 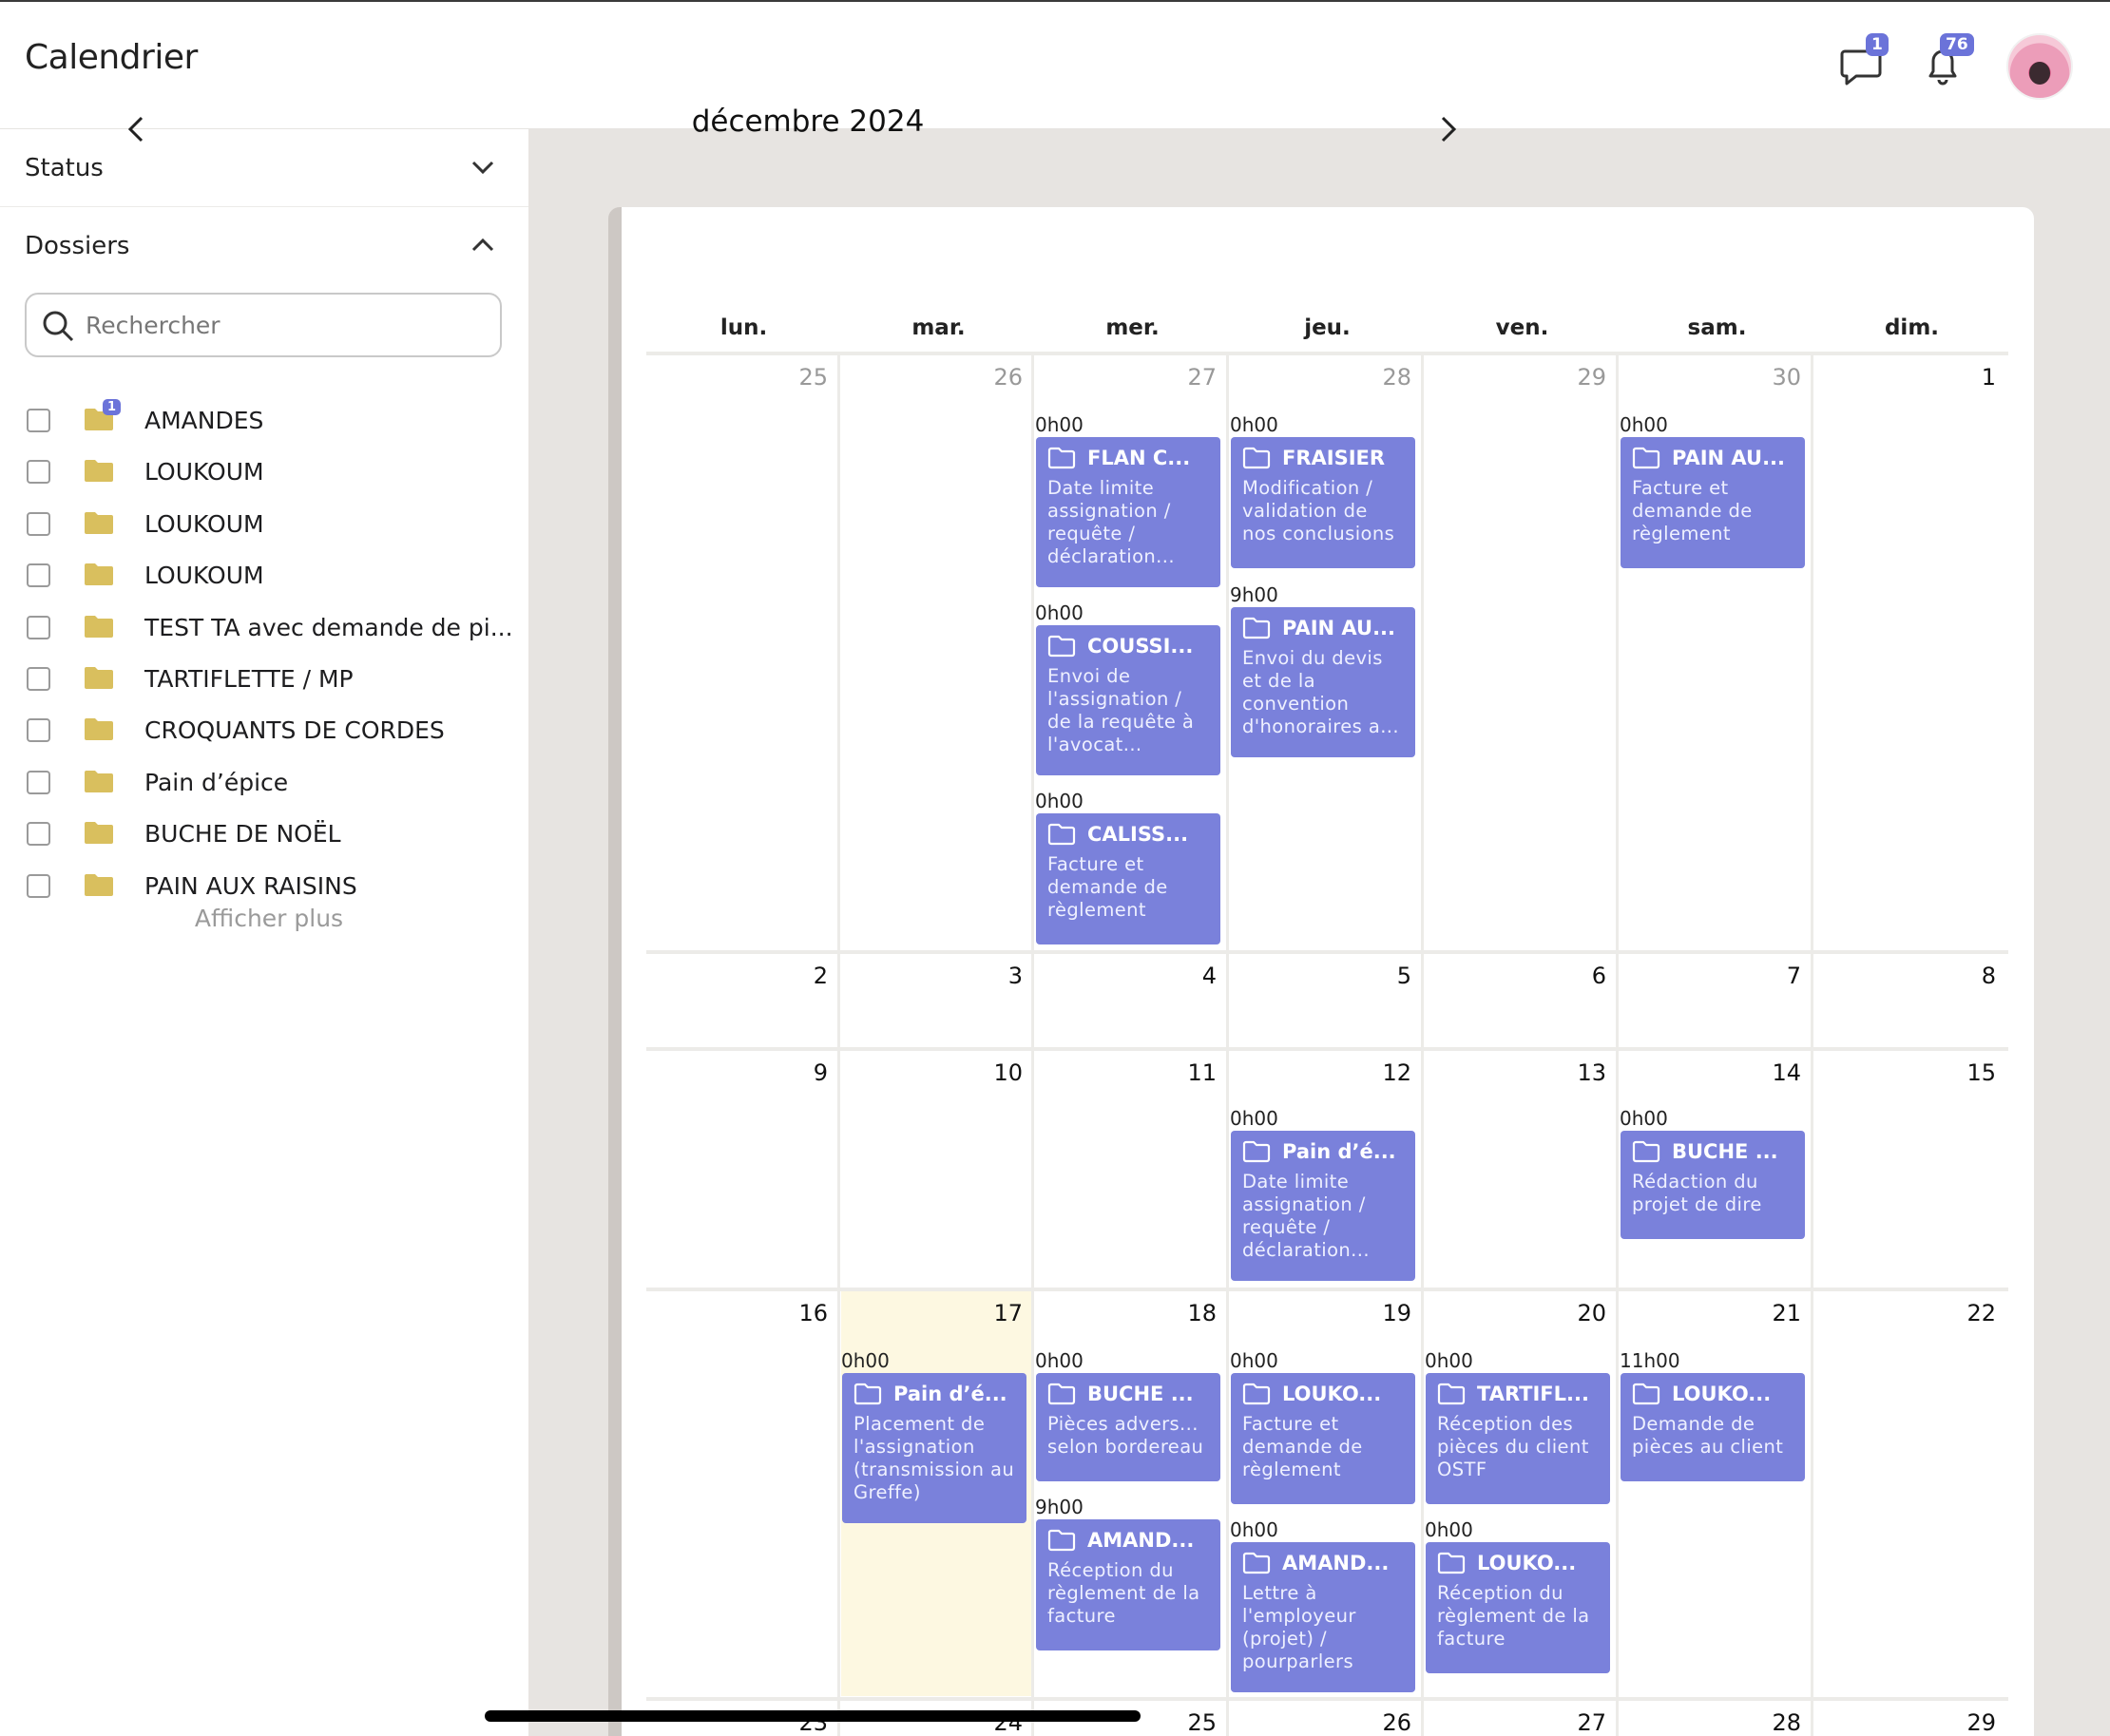 I want to click on event-card: CALISS... Facture et demande de règlement, so click(x=1128, y=878).